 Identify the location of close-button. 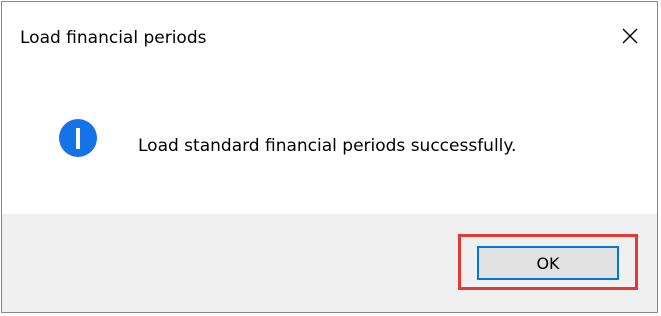
(630, 36).